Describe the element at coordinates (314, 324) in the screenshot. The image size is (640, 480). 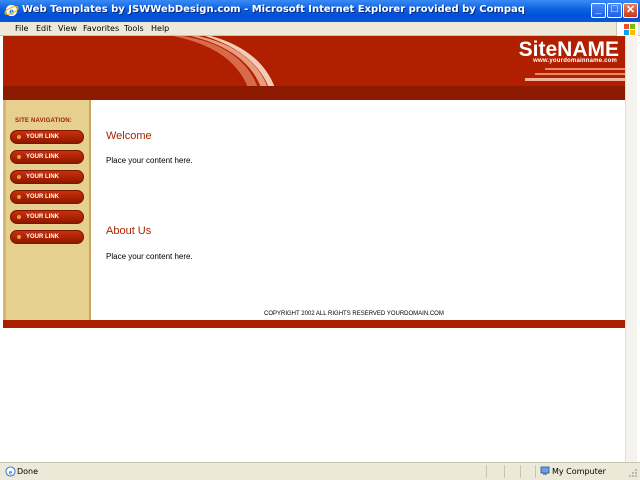
I see `site-footer-bar` at that location.